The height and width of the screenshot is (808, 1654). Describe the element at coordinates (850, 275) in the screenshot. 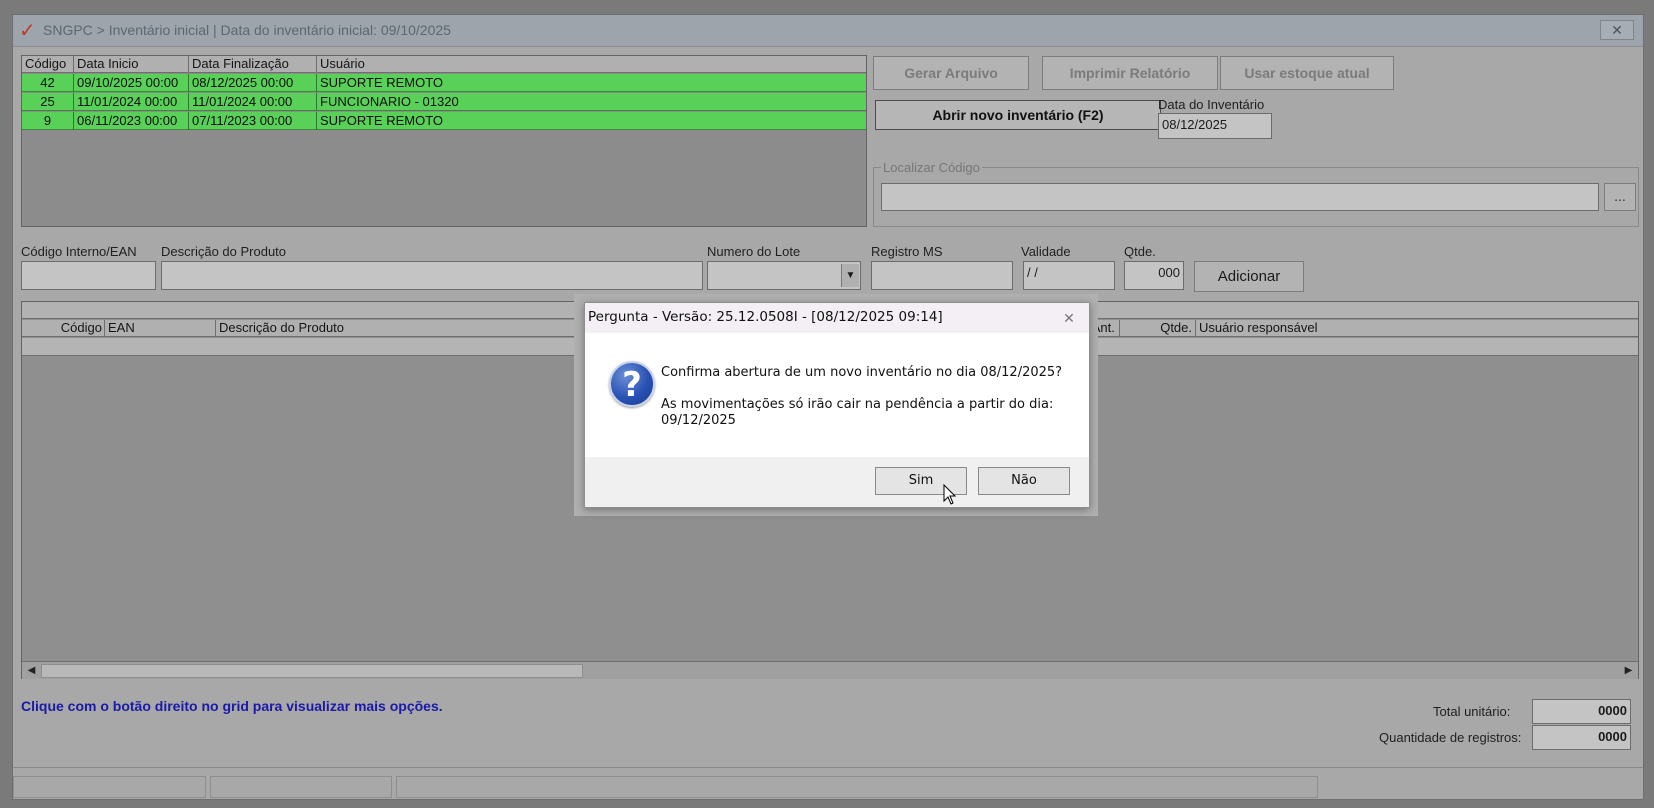

I see `chevron-down-icon: ▼` at that location.